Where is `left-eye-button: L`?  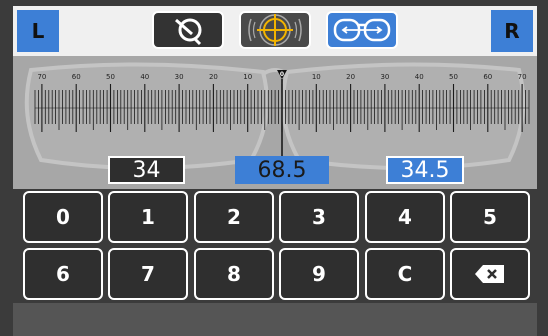
left-eye-button: L is located at coordinates (38, 31).